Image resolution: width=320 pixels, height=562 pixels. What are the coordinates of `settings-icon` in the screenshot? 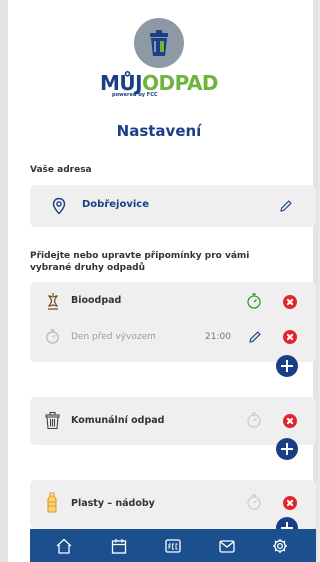 It's located at (280, 546).